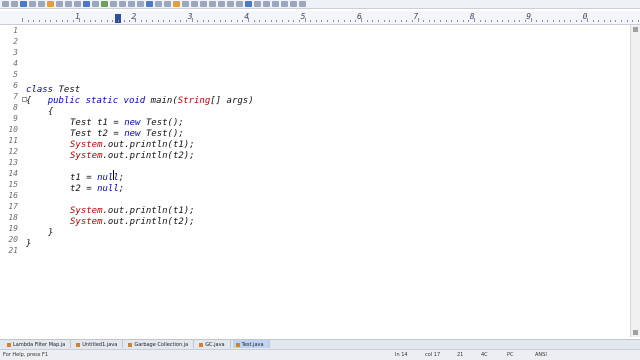 Image resolution: width=640 pixels, height=360 pixels. What do you see at coordinates (162, 134) in the screenshot?
I see `code-text: Test();` at bounding box center [162, 134].